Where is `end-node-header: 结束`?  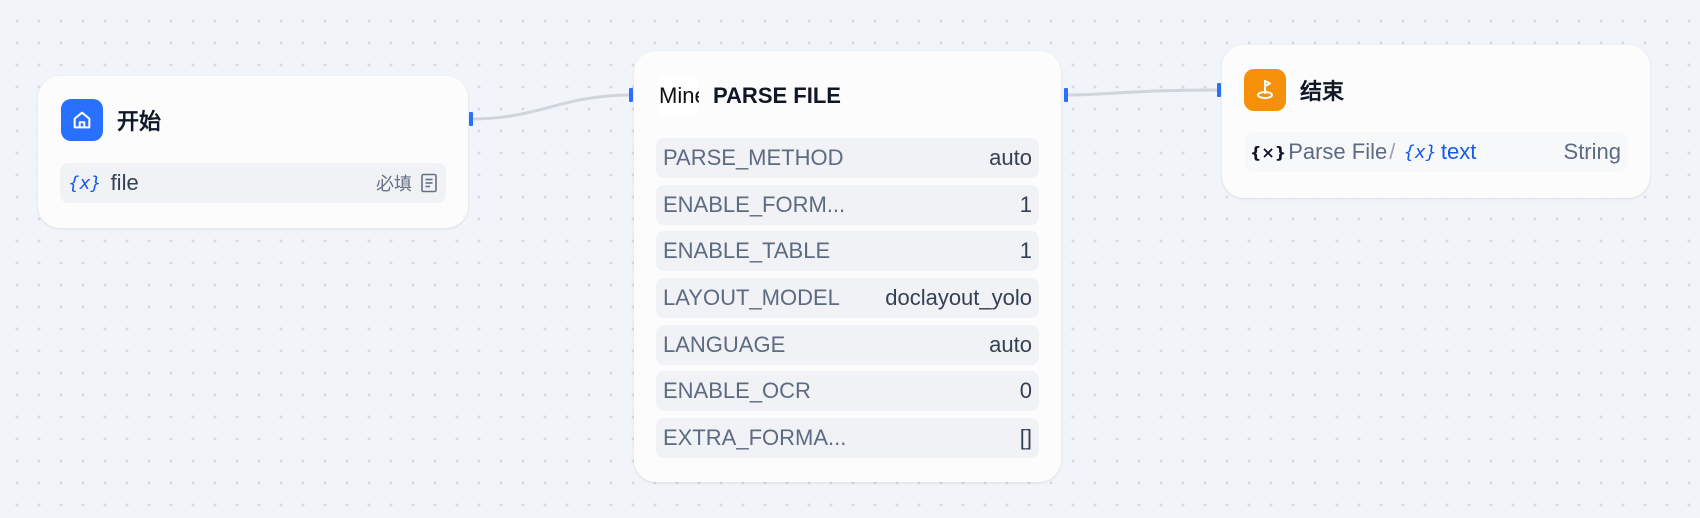 end-node-header: 结束 is located at coordinates (1294, 90).